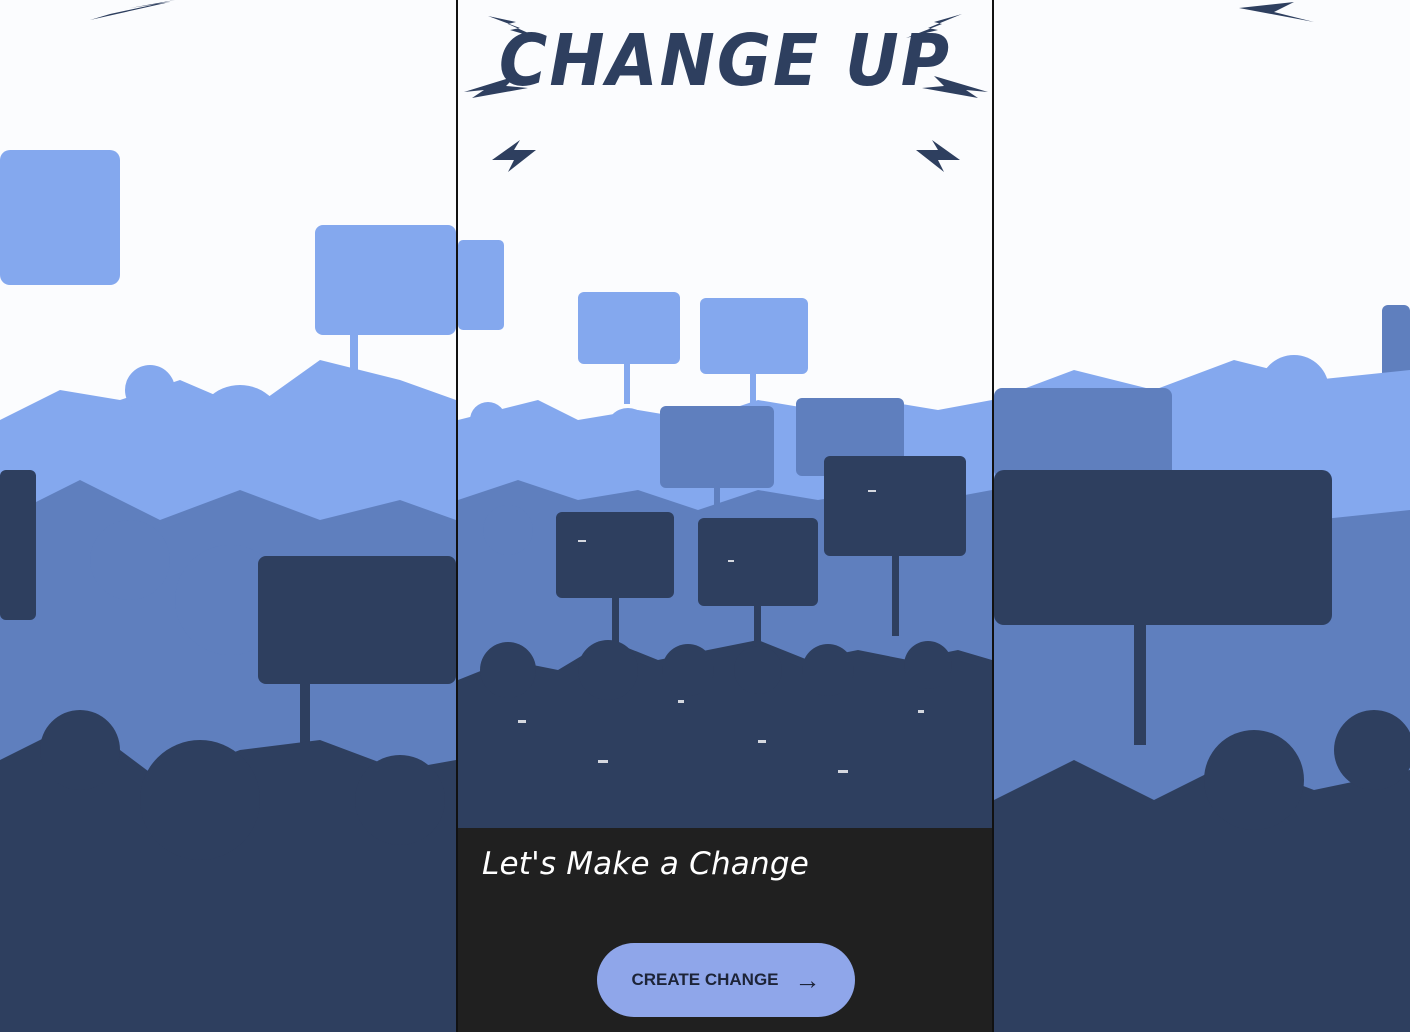 The image size is (1410, 1032). I want to click on create-change-label: CREATE CHANGE, so click(705, 979).